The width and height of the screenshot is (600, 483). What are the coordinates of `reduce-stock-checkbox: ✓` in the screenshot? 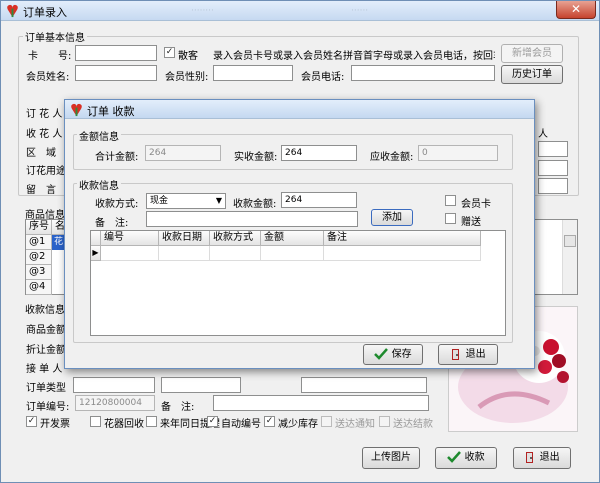 It's located at (269, 421).